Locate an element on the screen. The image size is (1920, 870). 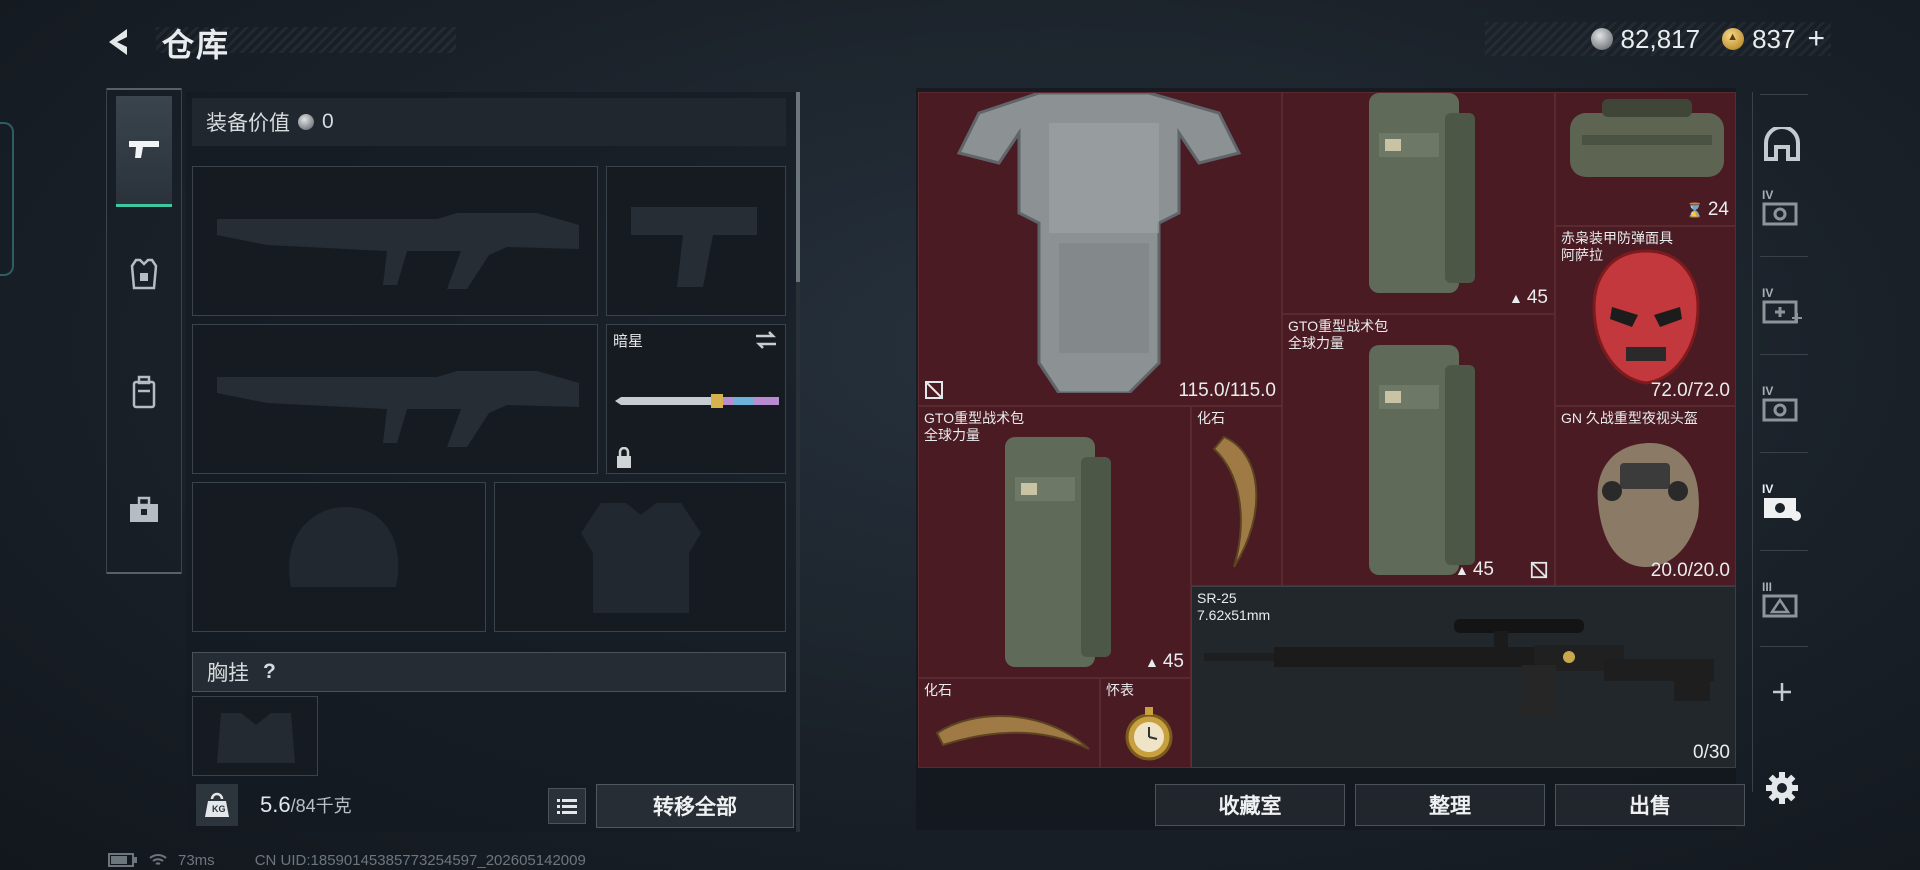
storage-tab-4: IV is located at coordinates (1782, 502).